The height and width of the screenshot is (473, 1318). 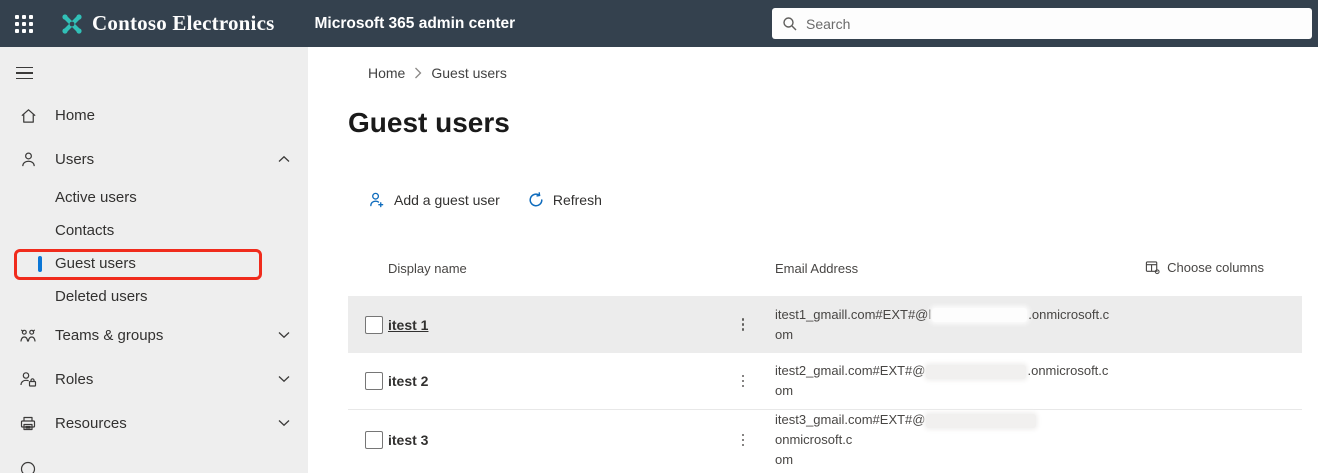 What do you see at coordinates (109, 335) in the screenshot?
I see `sidebar-item-label: Teams & groups` at bounding box center [109, 335].